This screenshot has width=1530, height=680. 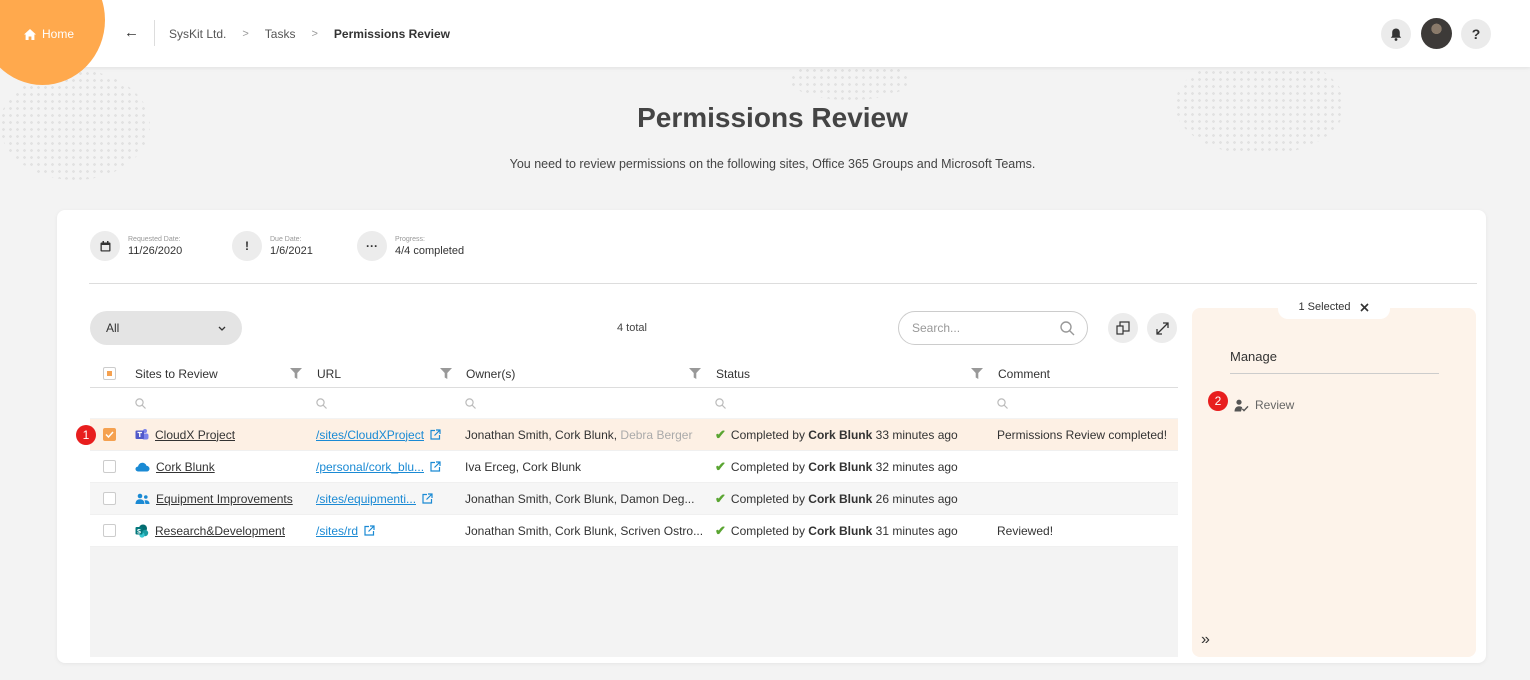 I want to click on filter-dropdown: All, so click(x=166, y=328).